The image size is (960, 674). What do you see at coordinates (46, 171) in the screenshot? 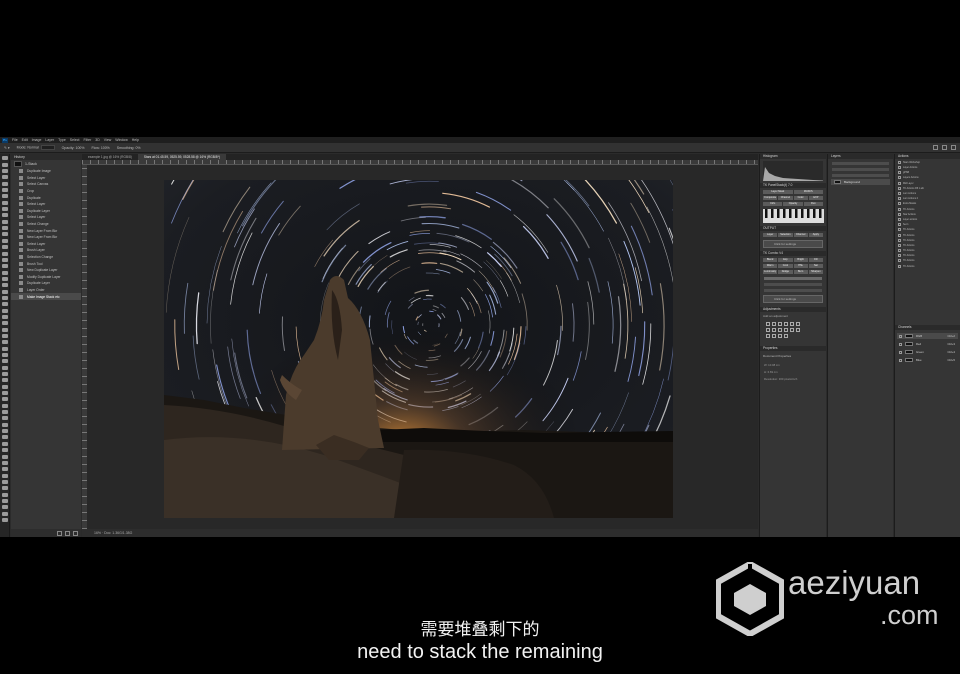
I see `history-item: Duplicate Image` at bounding box center [46, 171].